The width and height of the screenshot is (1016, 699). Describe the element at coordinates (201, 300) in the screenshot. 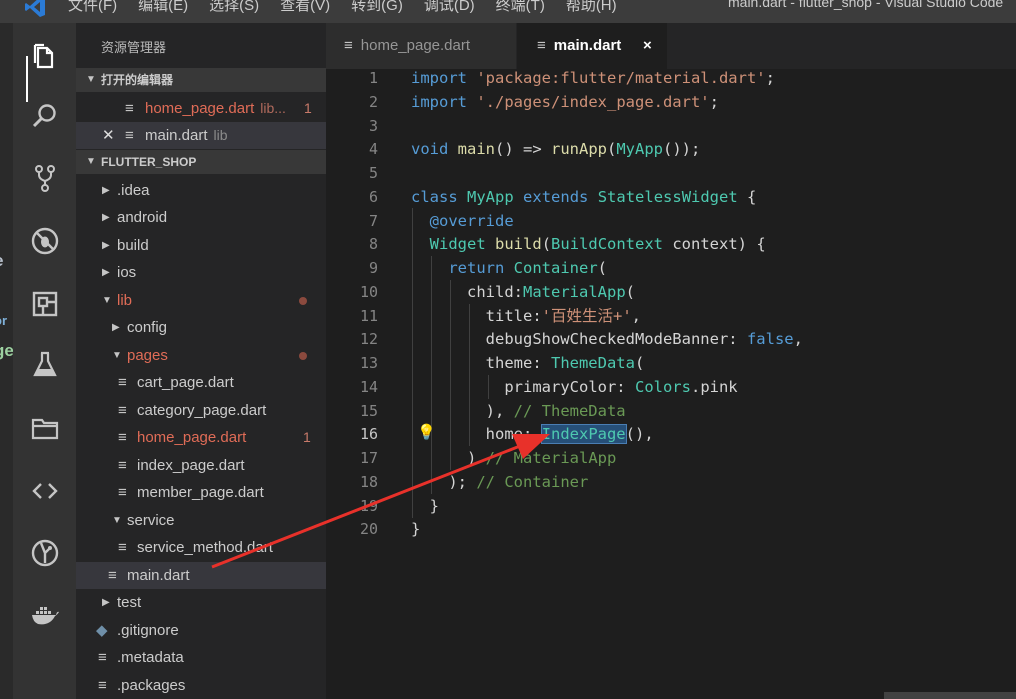

I see `tree-folder-lib: ▼ lib` at that location.